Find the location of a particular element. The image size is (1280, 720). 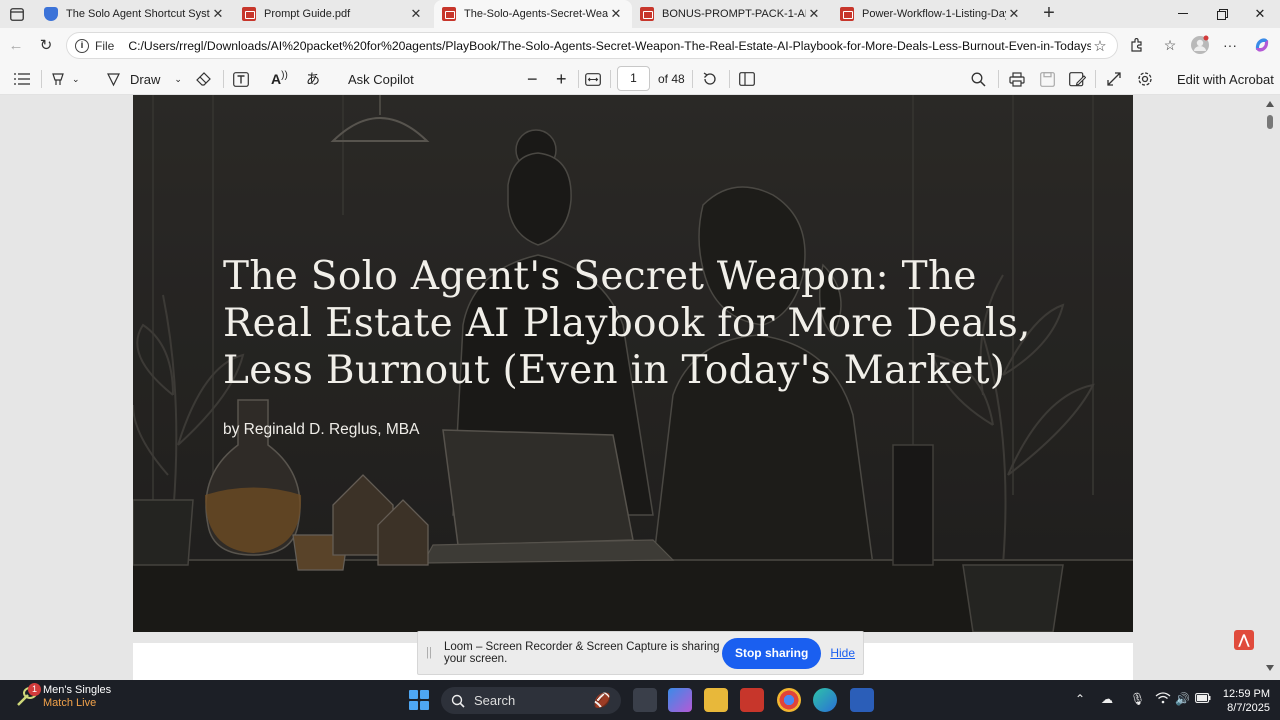

wifi-icon is located at coordinates (1163, 699).